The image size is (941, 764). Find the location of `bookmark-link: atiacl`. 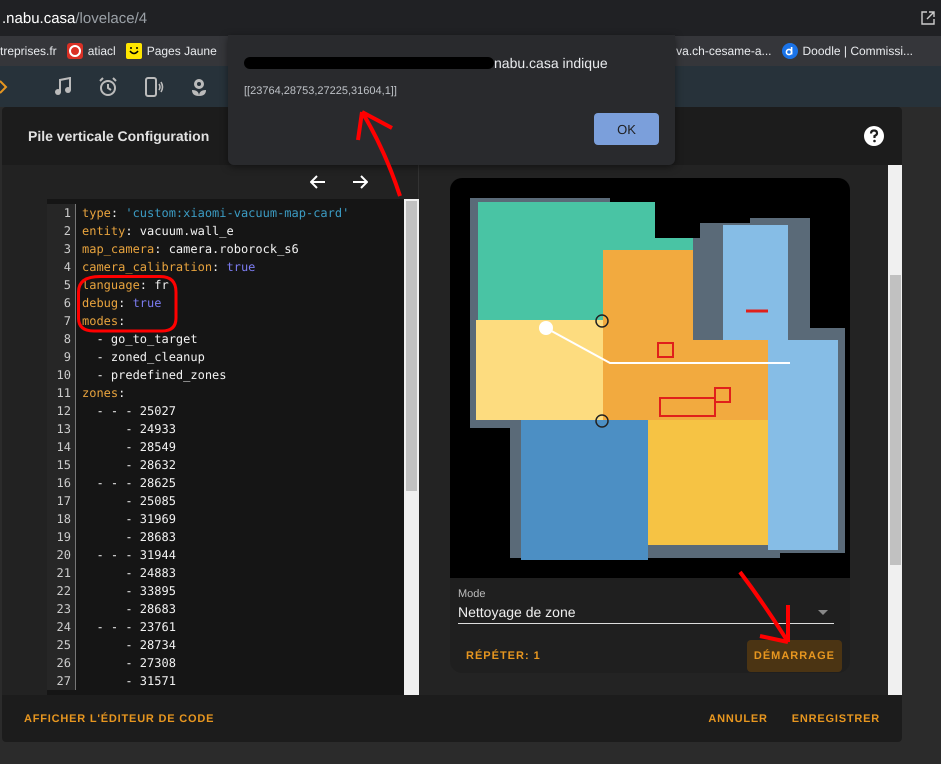

bookmark-link: atiacl is located at coordinates (102, 51).